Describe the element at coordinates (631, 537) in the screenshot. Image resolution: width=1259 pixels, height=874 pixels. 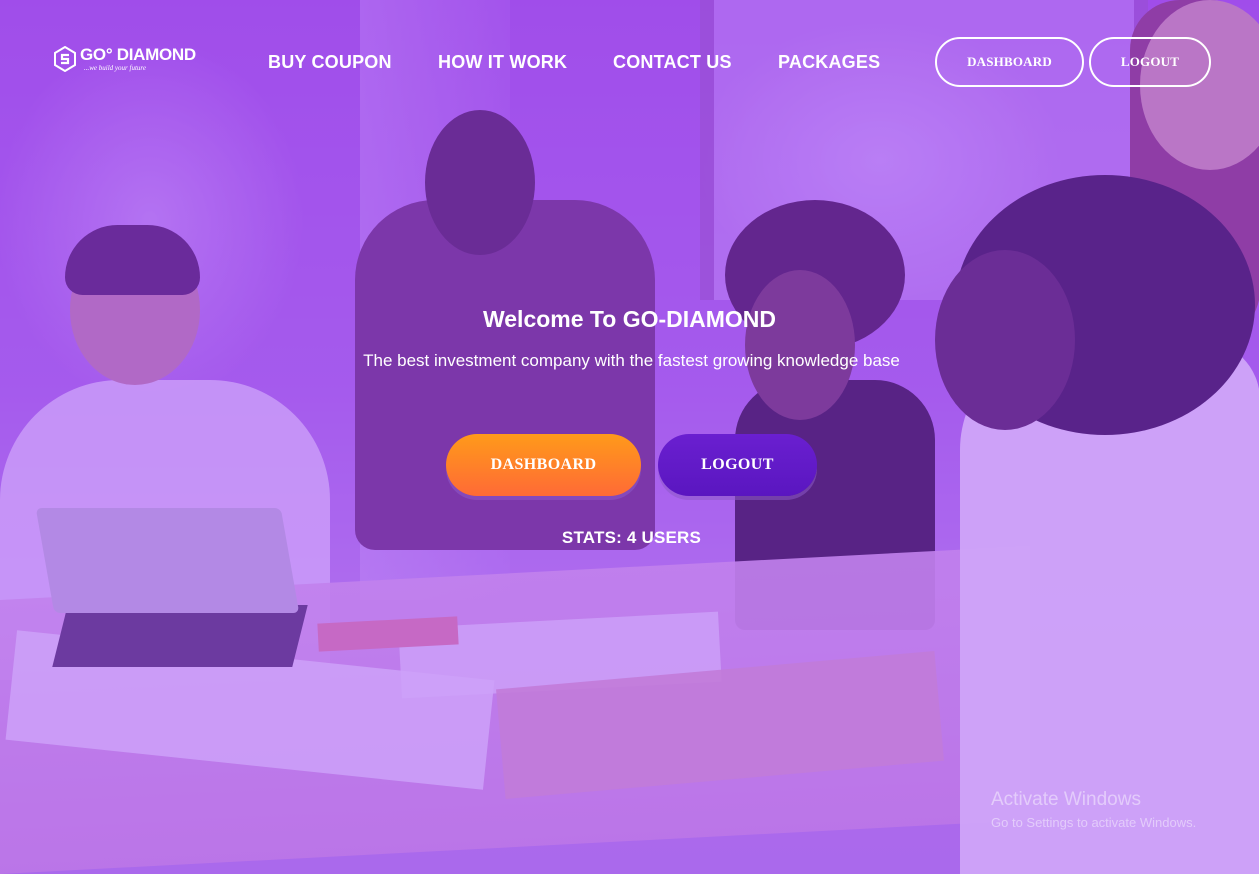
I see `stats-counter: STATS: 4 USERS` at that location.